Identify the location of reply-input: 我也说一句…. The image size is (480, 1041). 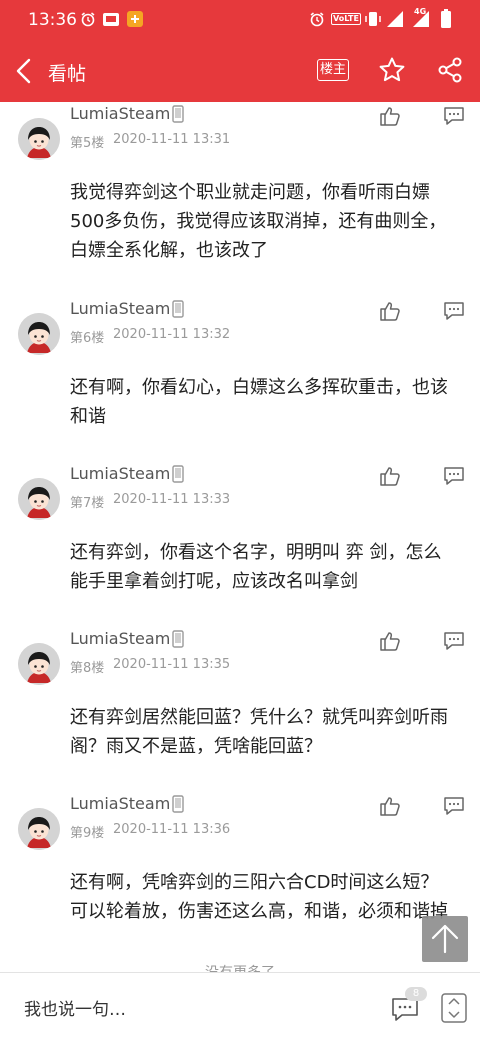
(75, 1007).